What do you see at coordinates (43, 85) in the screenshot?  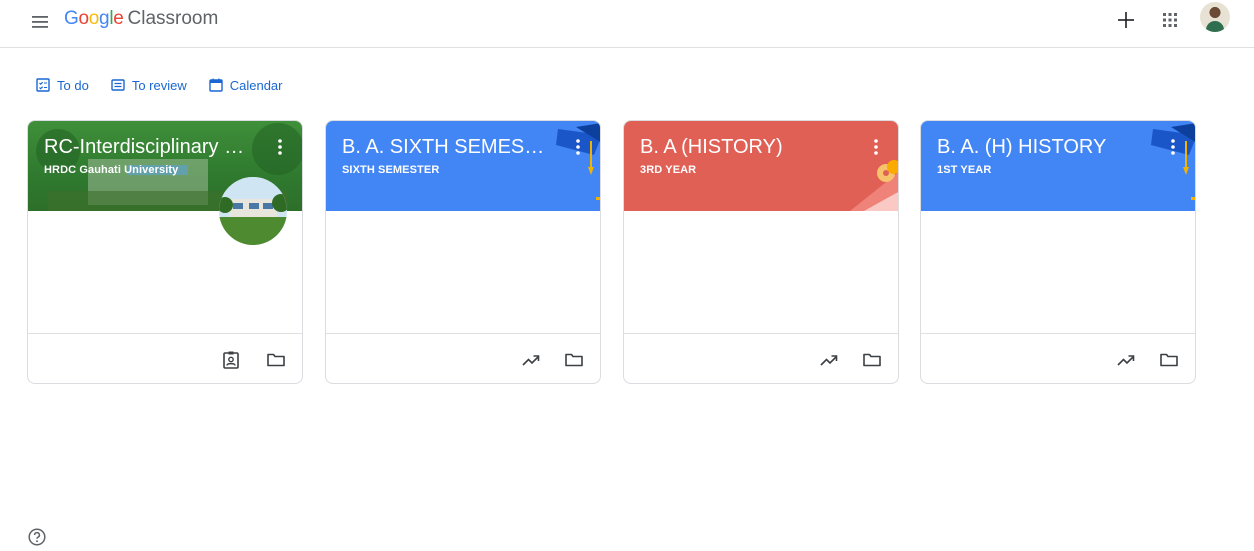 I see `todo-icon` at bounding box center [43, 85].